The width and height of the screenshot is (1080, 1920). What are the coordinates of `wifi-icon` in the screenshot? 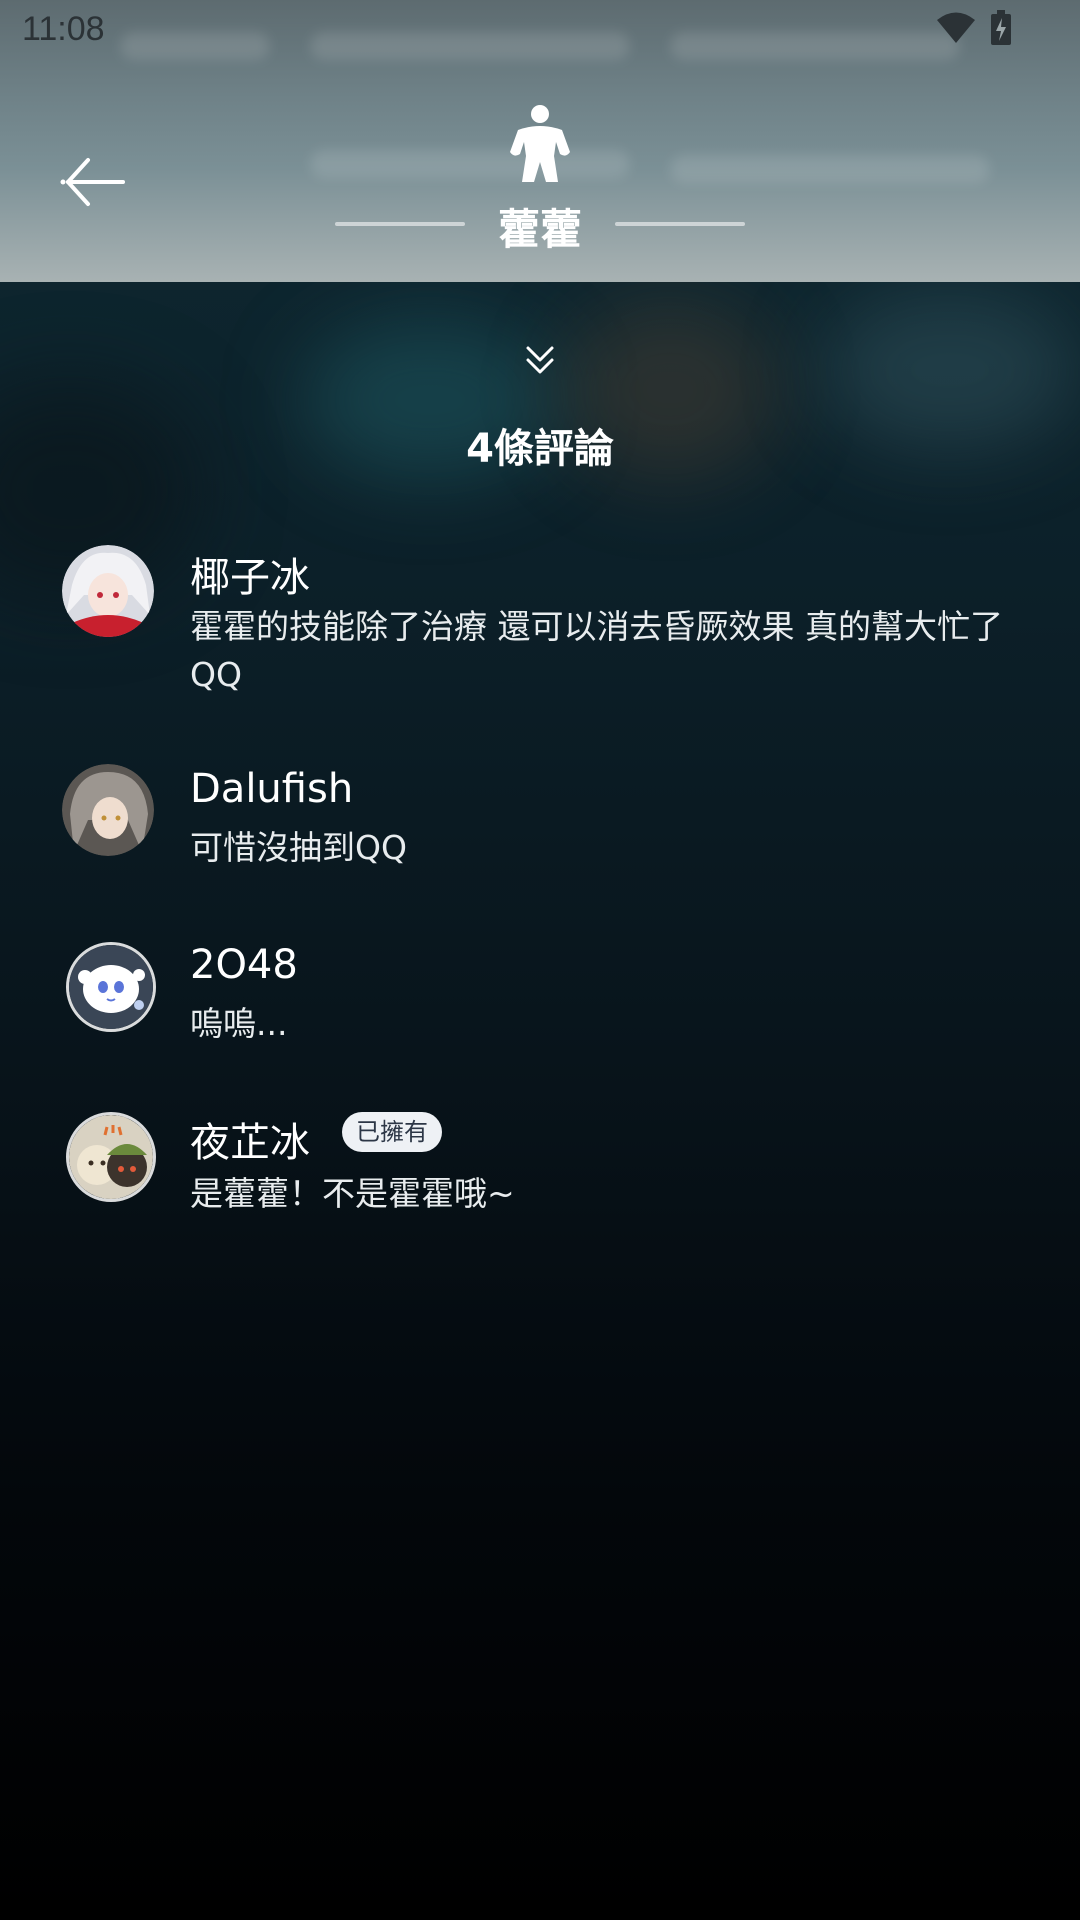 It's located at (956, 27).